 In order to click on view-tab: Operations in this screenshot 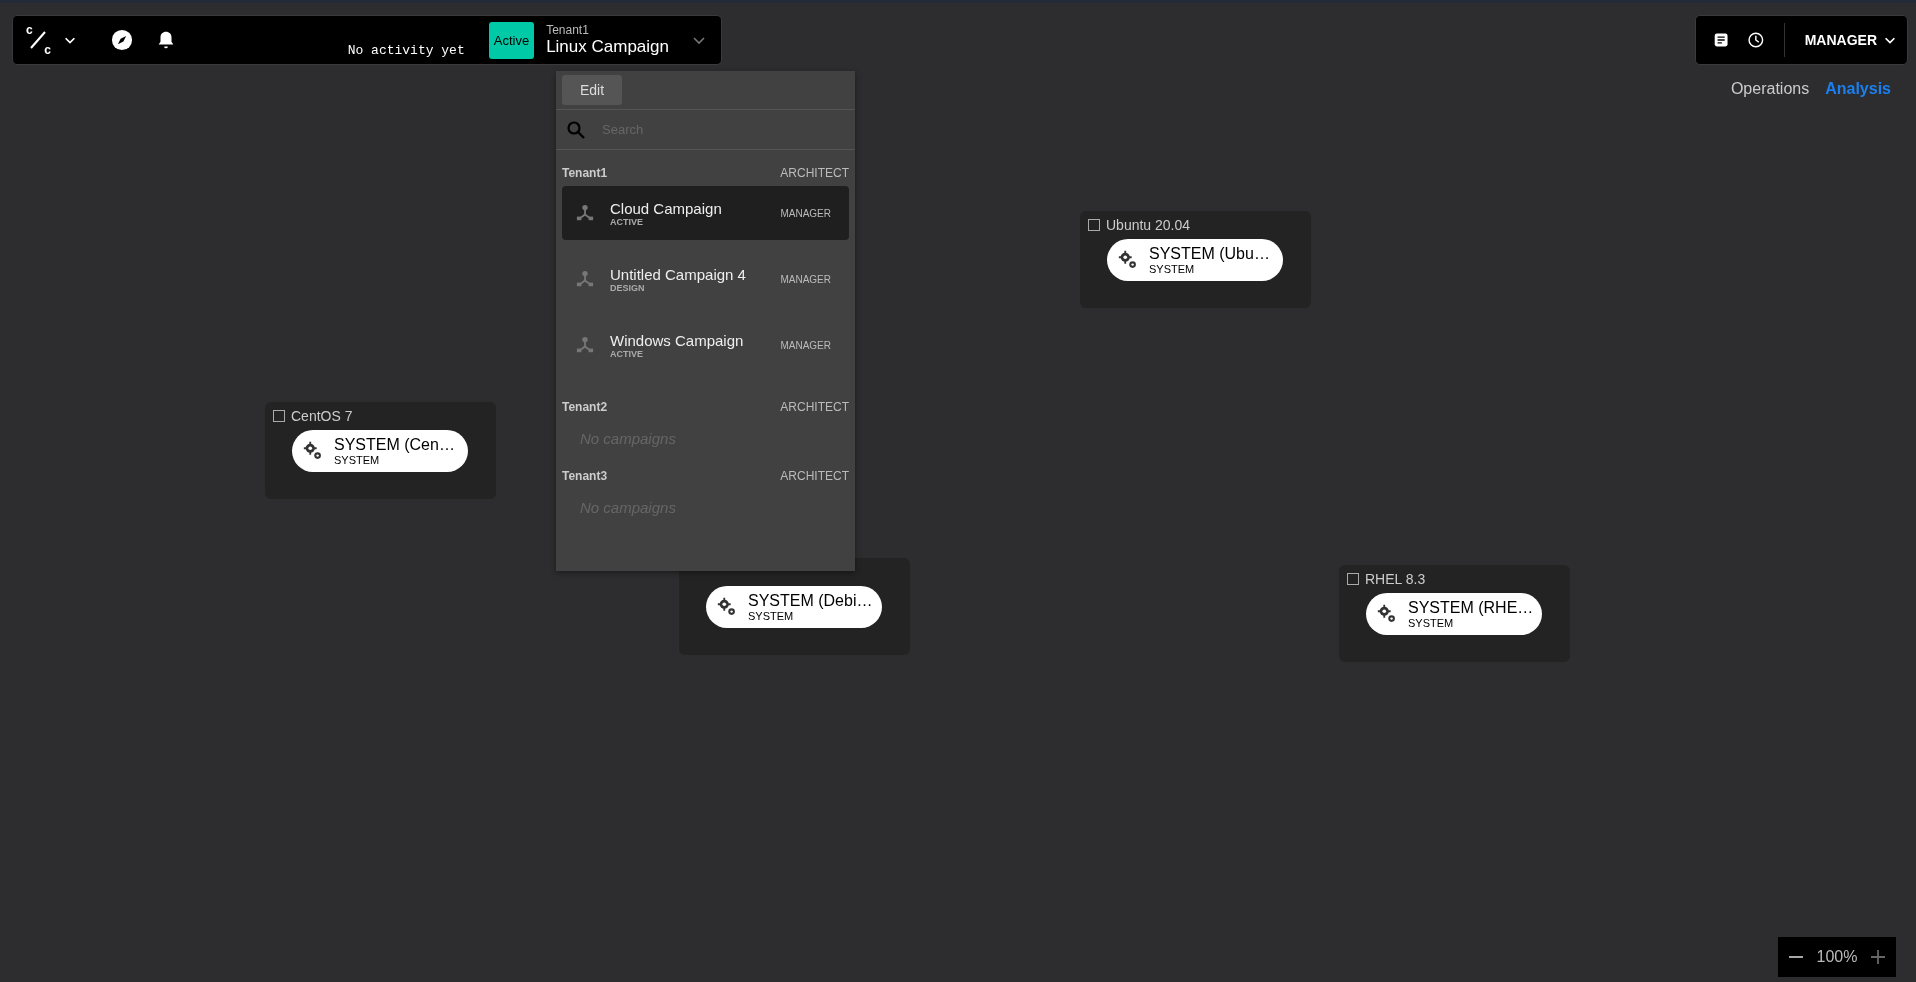, I will do `click(1770, 89)`.